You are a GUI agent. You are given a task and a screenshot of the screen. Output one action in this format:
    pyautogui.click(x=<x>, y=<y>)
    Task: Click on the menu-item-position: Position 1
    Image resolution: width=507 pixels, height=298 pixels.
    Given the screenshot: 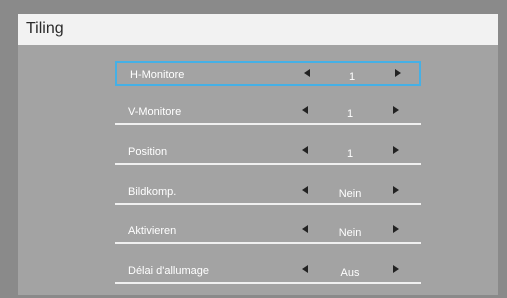 What is the action you would take?
    pyautogui.click(x=268, y=152)
    